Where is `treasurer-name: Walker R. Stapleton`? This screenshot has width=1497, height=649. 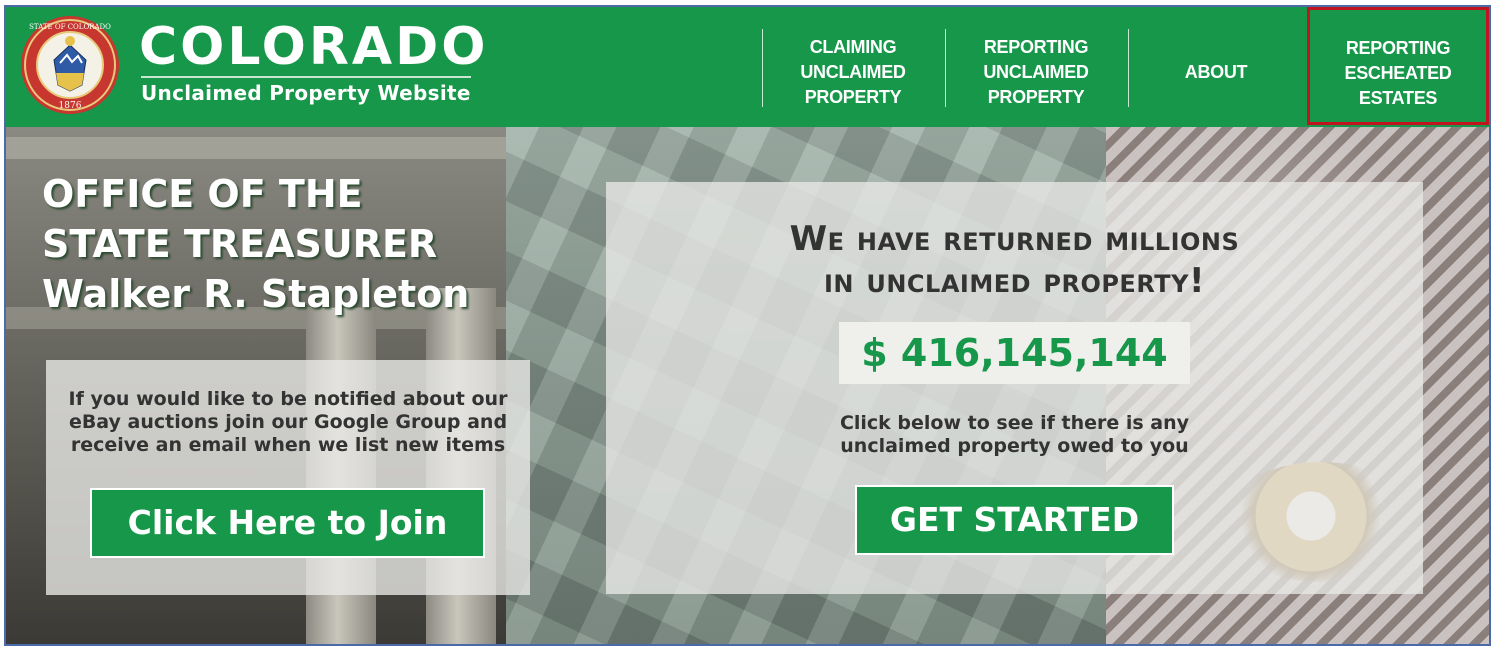
treasurer-name: Walker R. Stapleton is located at coordinates (256, 294).